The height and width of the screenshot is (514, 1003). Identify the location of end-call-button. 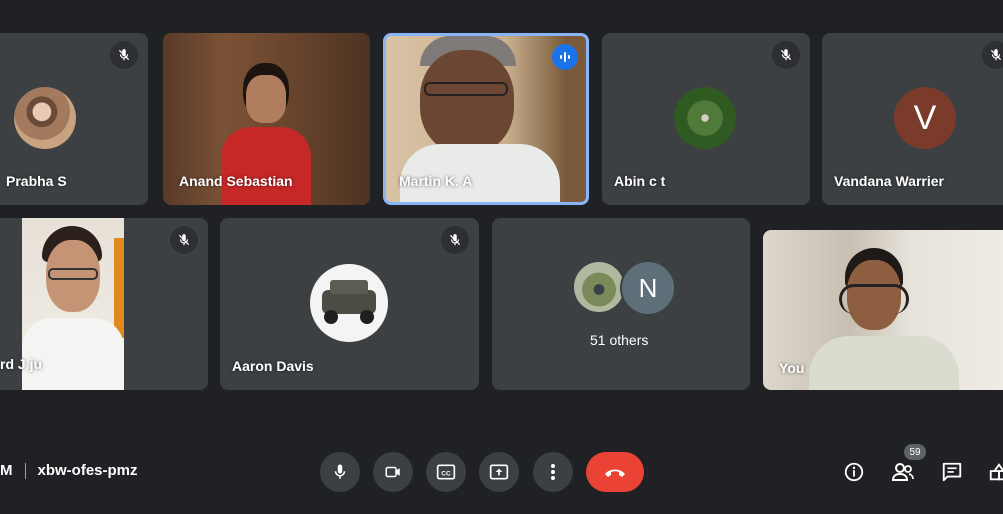
(615, 472).